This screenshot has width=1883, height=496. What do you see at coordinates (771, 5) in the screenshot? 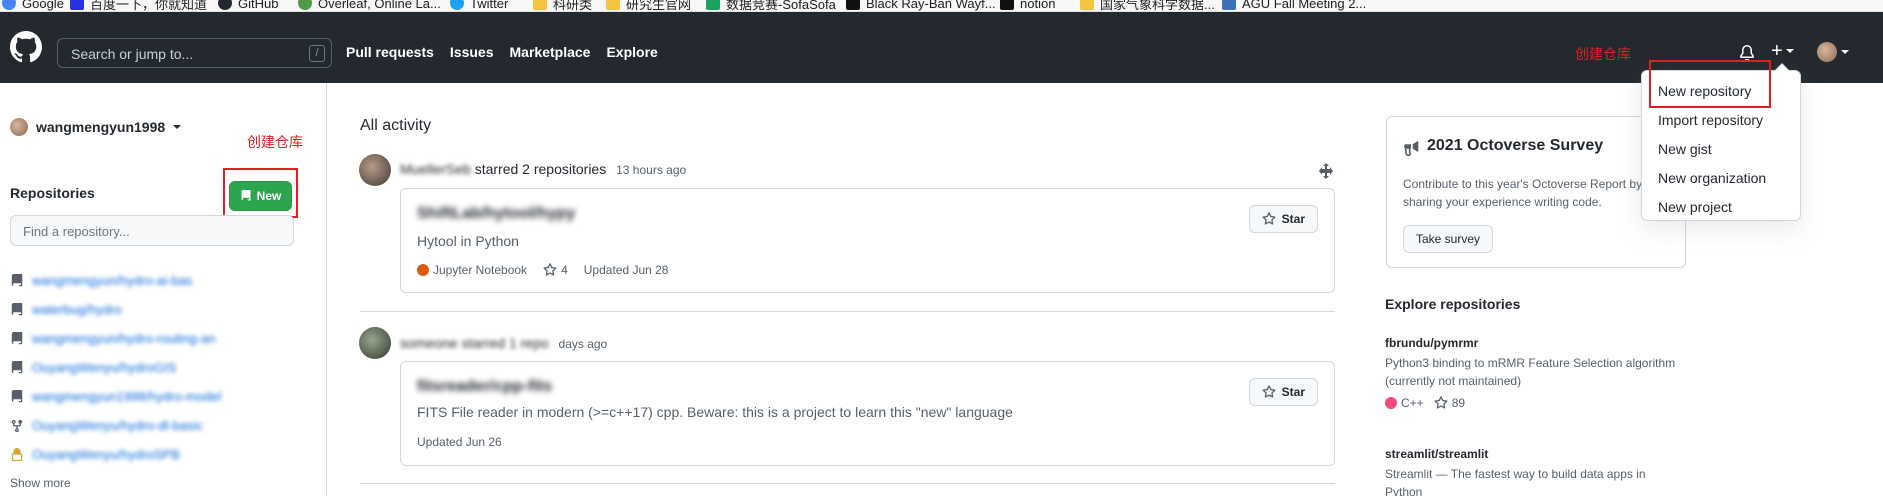
I see `bookmark-sofasofa: 数据竞赛-SofaSofa` at bounding box center [771, 5].